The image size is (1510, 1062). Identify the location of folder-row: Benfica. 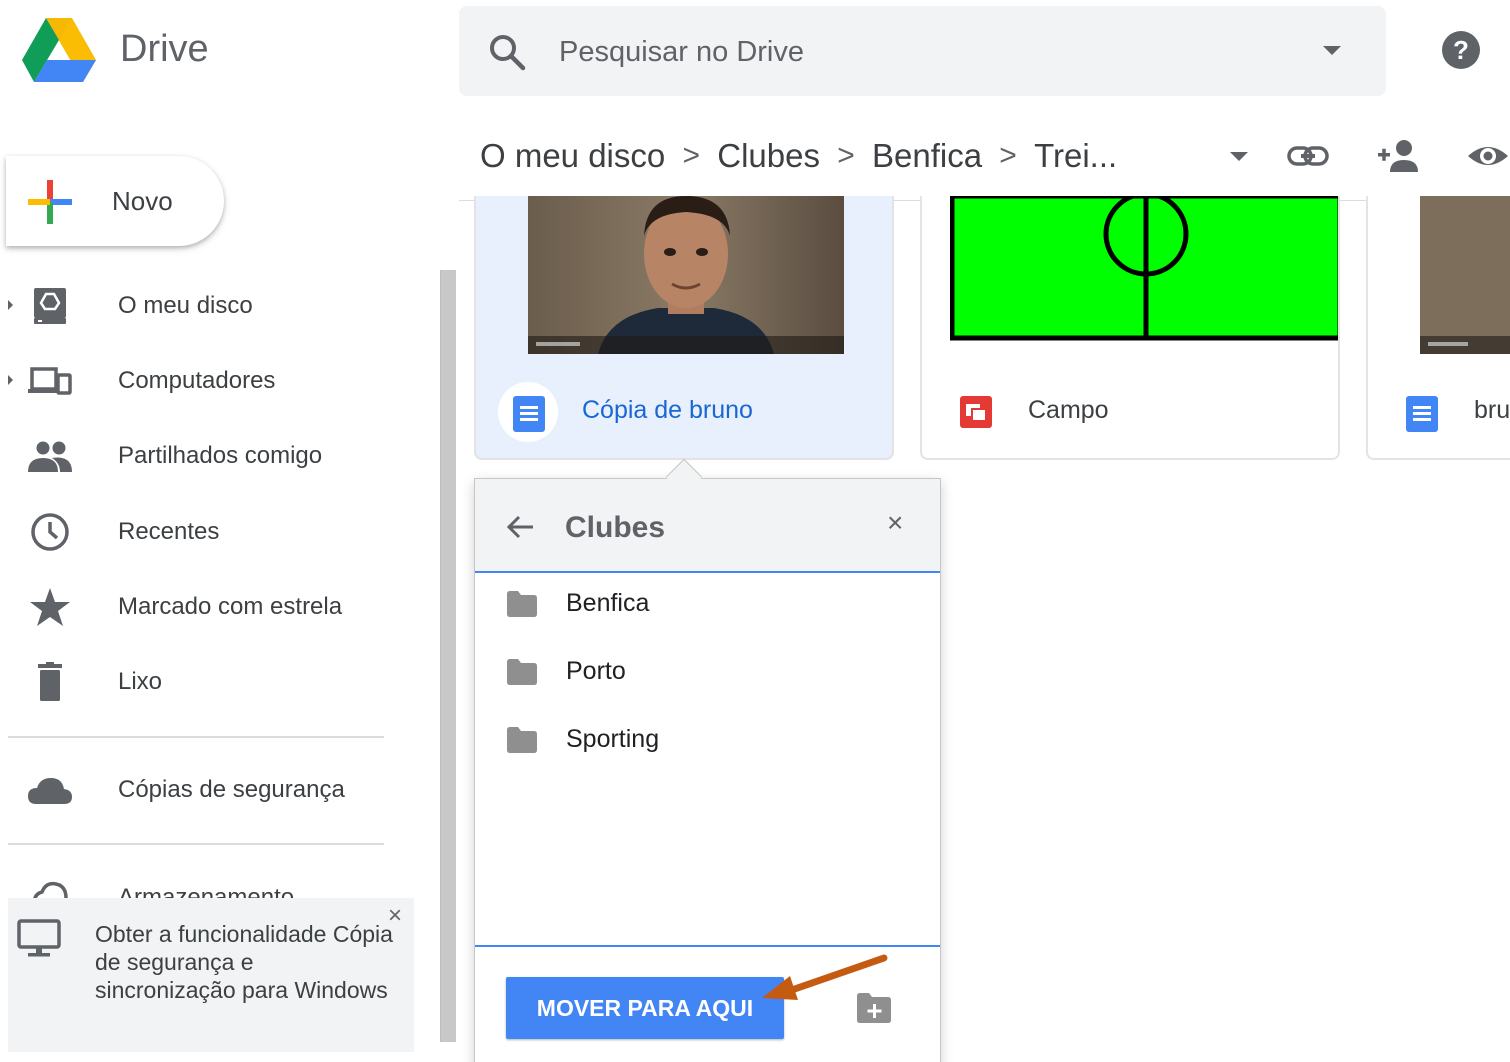
(707, 605).